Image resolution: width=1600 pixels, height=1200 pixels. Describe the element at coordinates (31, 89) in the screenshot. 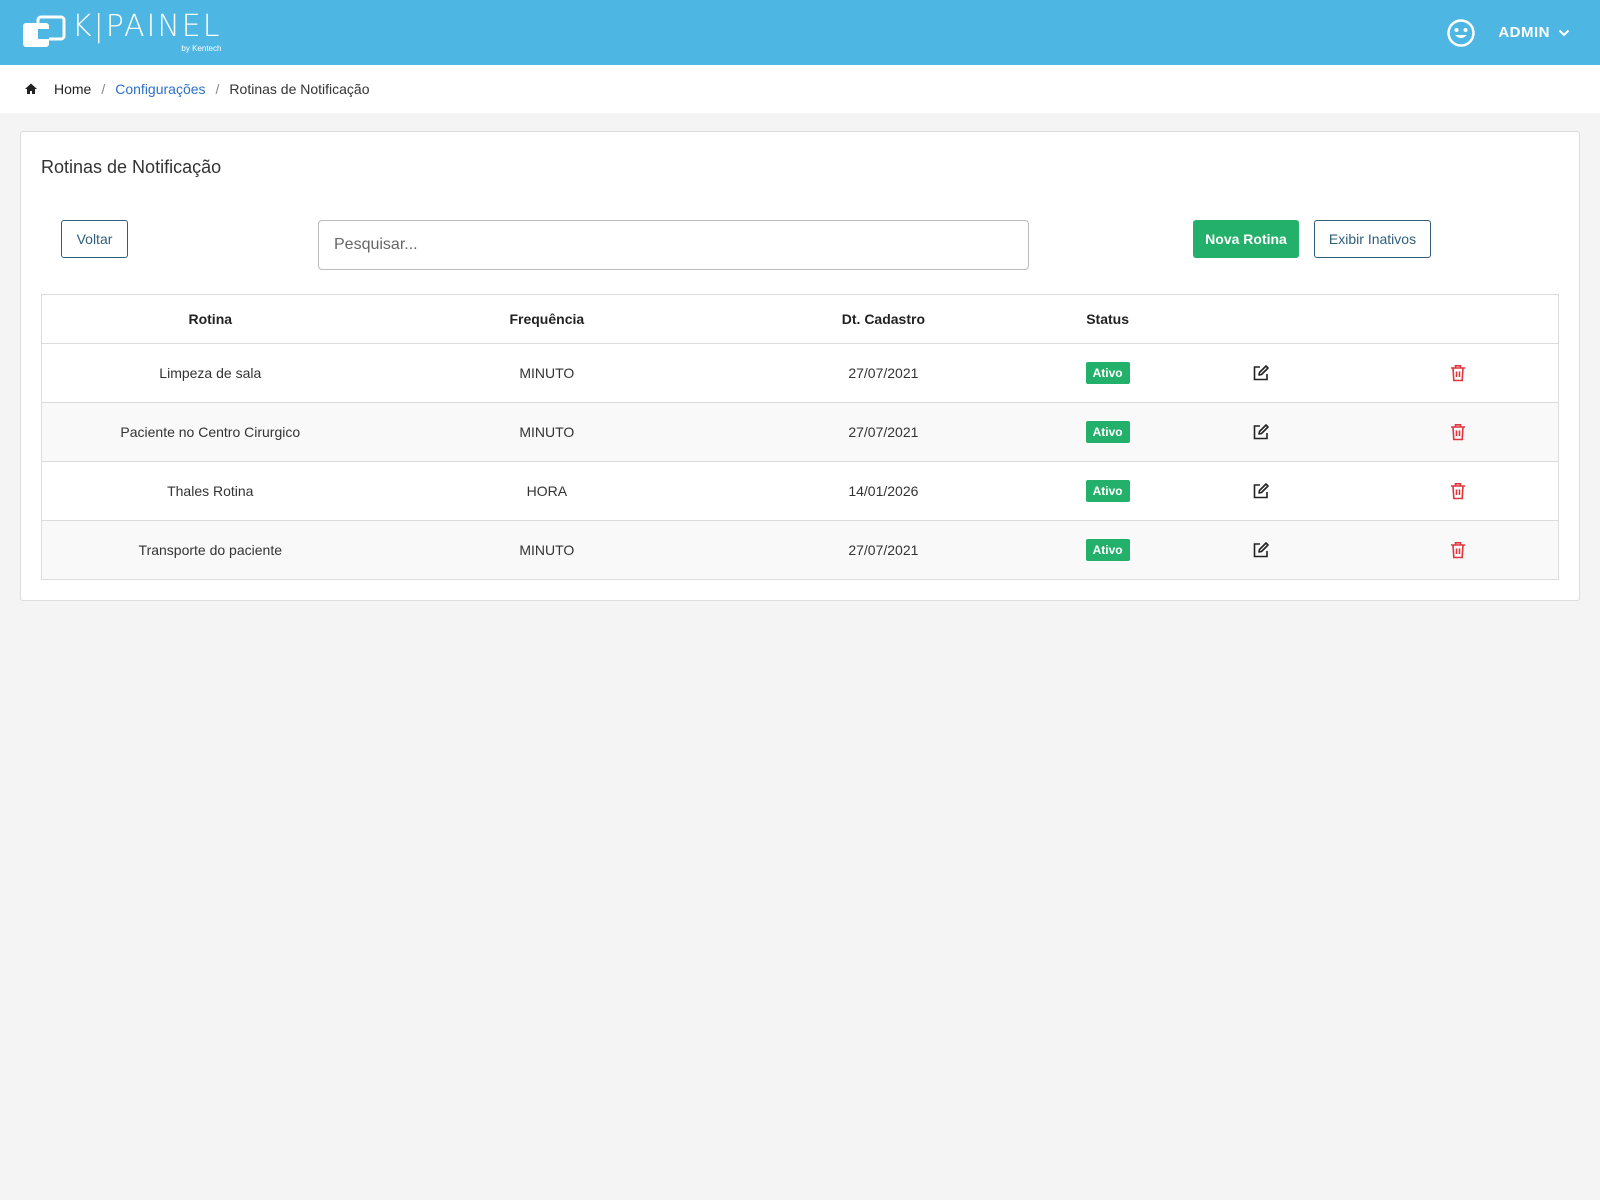

I see `home-icon` at that location.